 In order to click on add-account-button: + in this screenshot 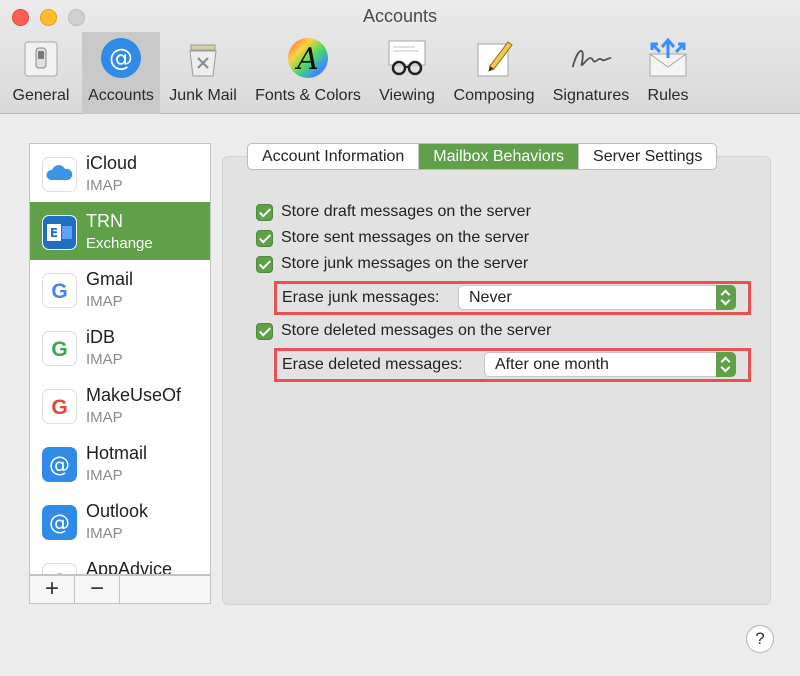, I will do `click(52, 589)`.